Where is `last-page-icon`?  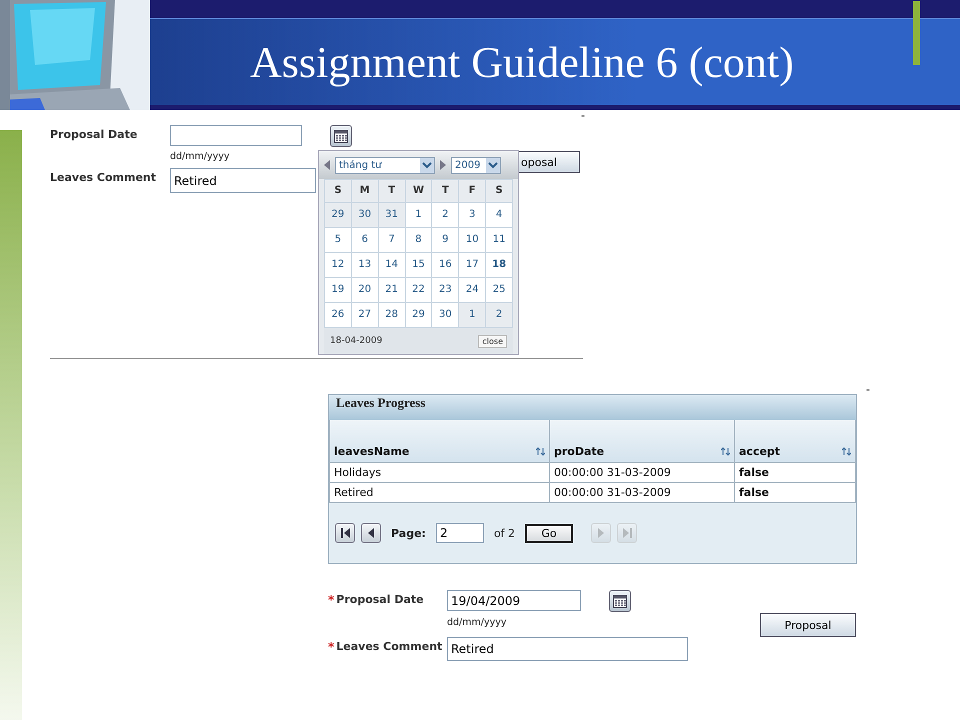 last-page-icon is located at coordinates (627, 533).